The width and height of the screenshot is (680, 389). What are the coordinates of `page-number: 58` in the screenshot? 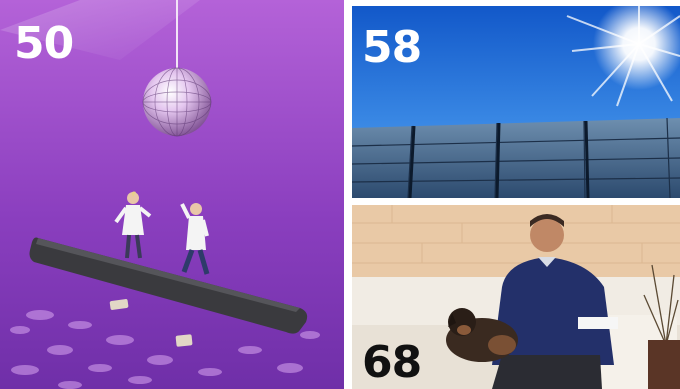 It's located at (392, 47).